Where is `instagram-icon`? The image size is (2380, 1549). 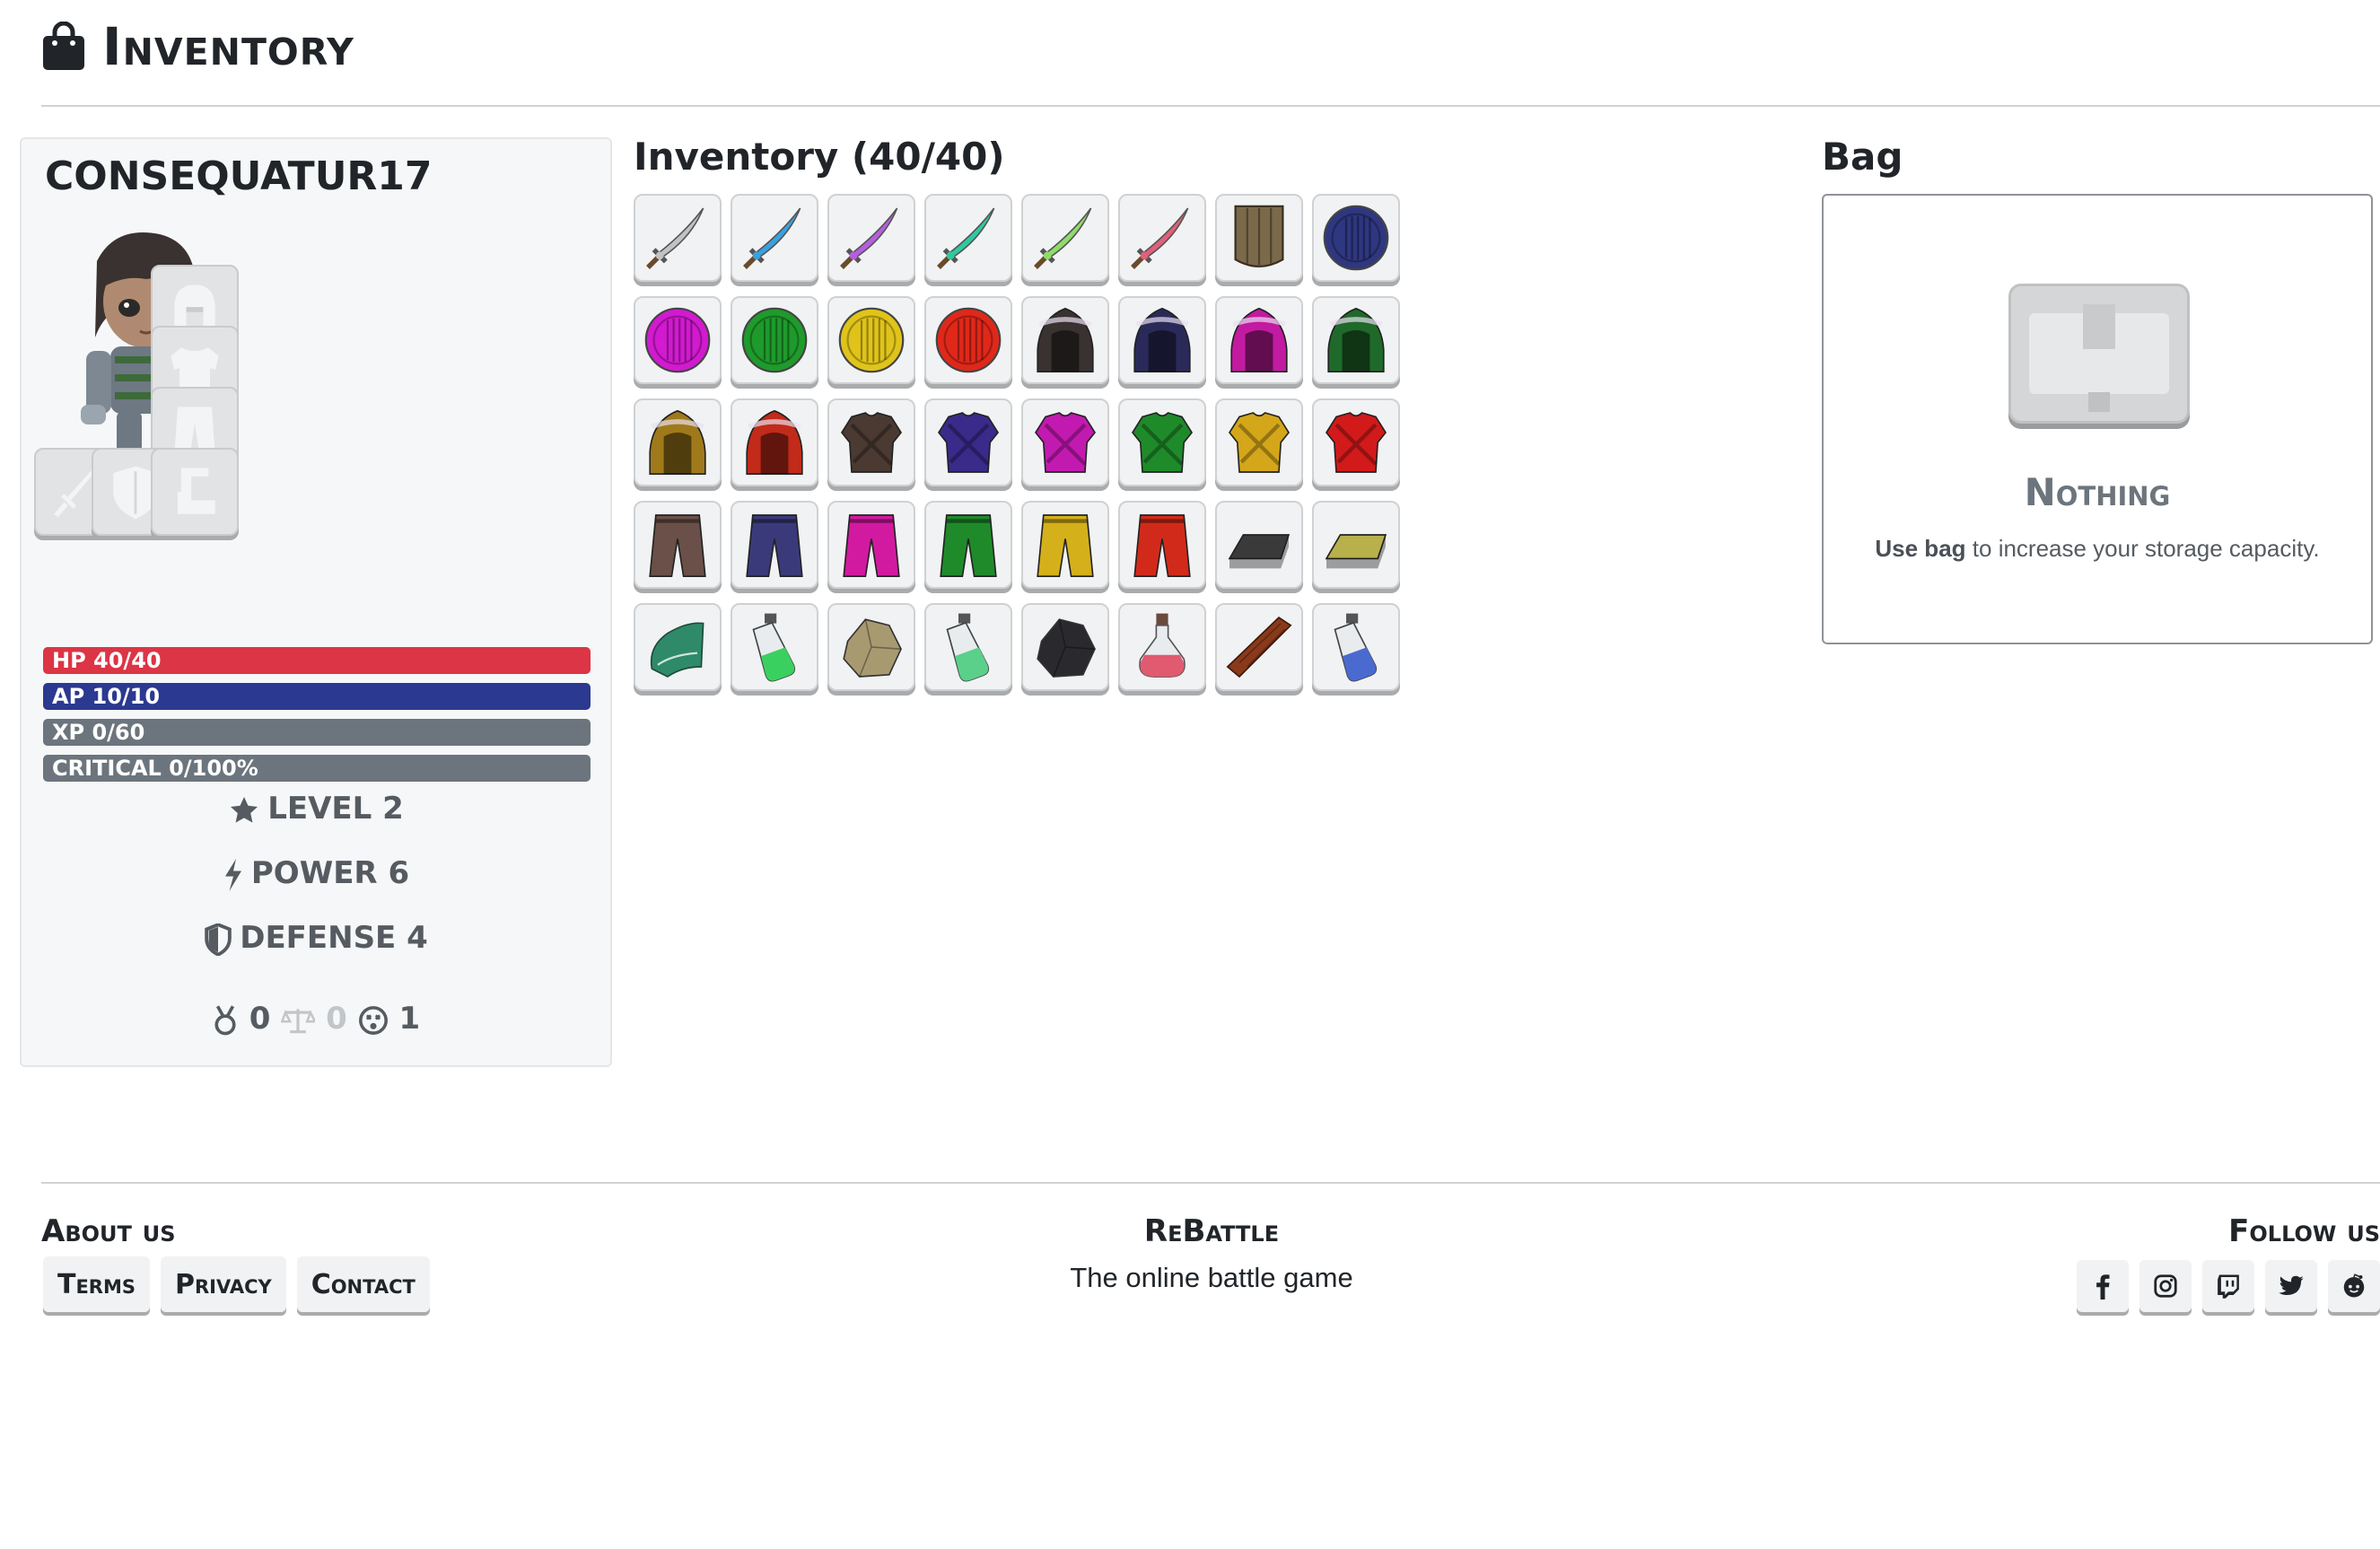
instagram-icon is located at coordinates (2166, 1286).